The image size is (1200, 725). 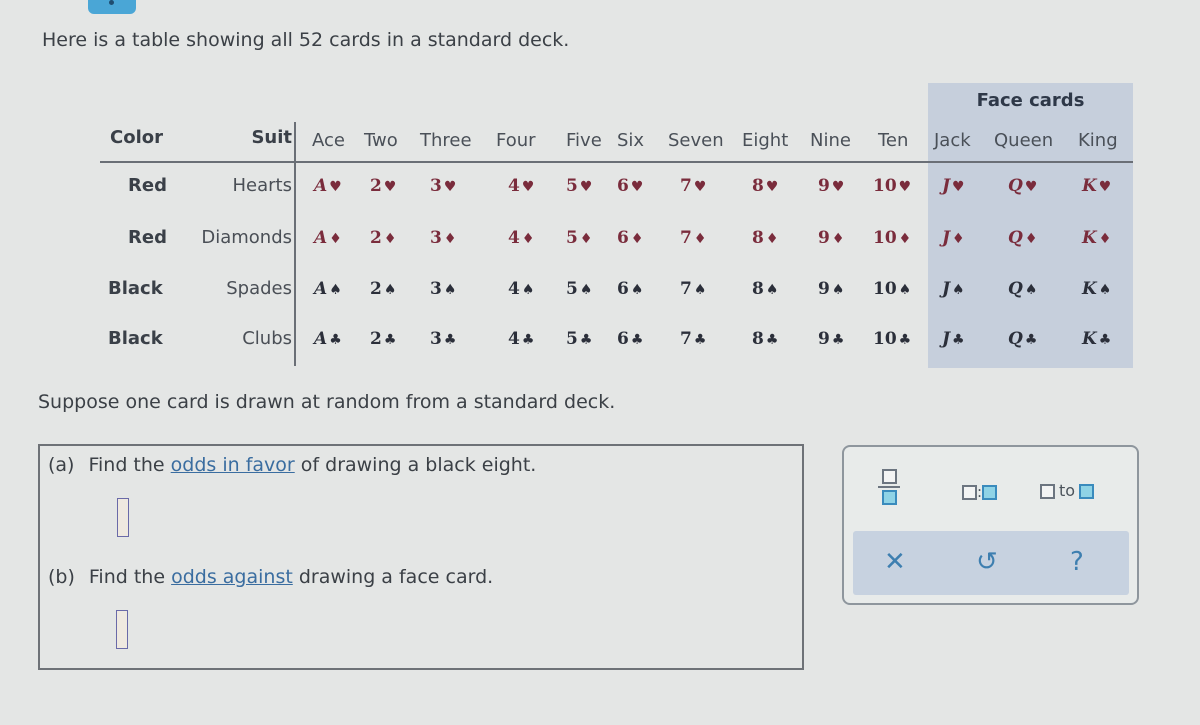 I want to click on undo-button: ↺, so click(x=987, y=562).